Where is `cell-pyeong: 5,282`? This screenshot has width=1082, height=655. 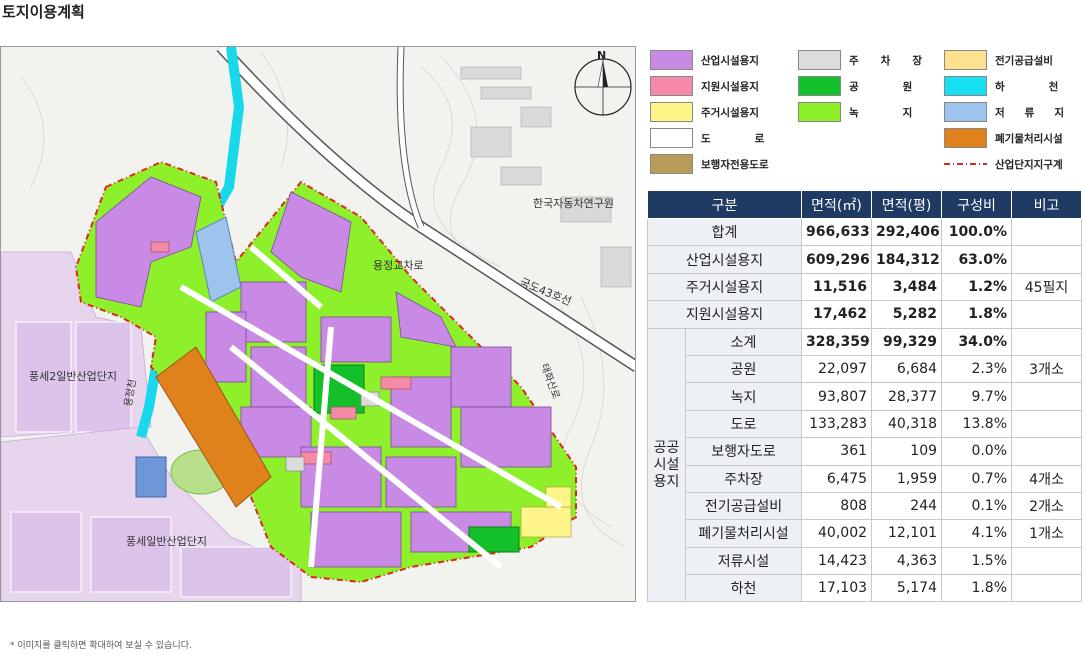
cell-pyeong: 5,282 is located at coordinates (907, 314).